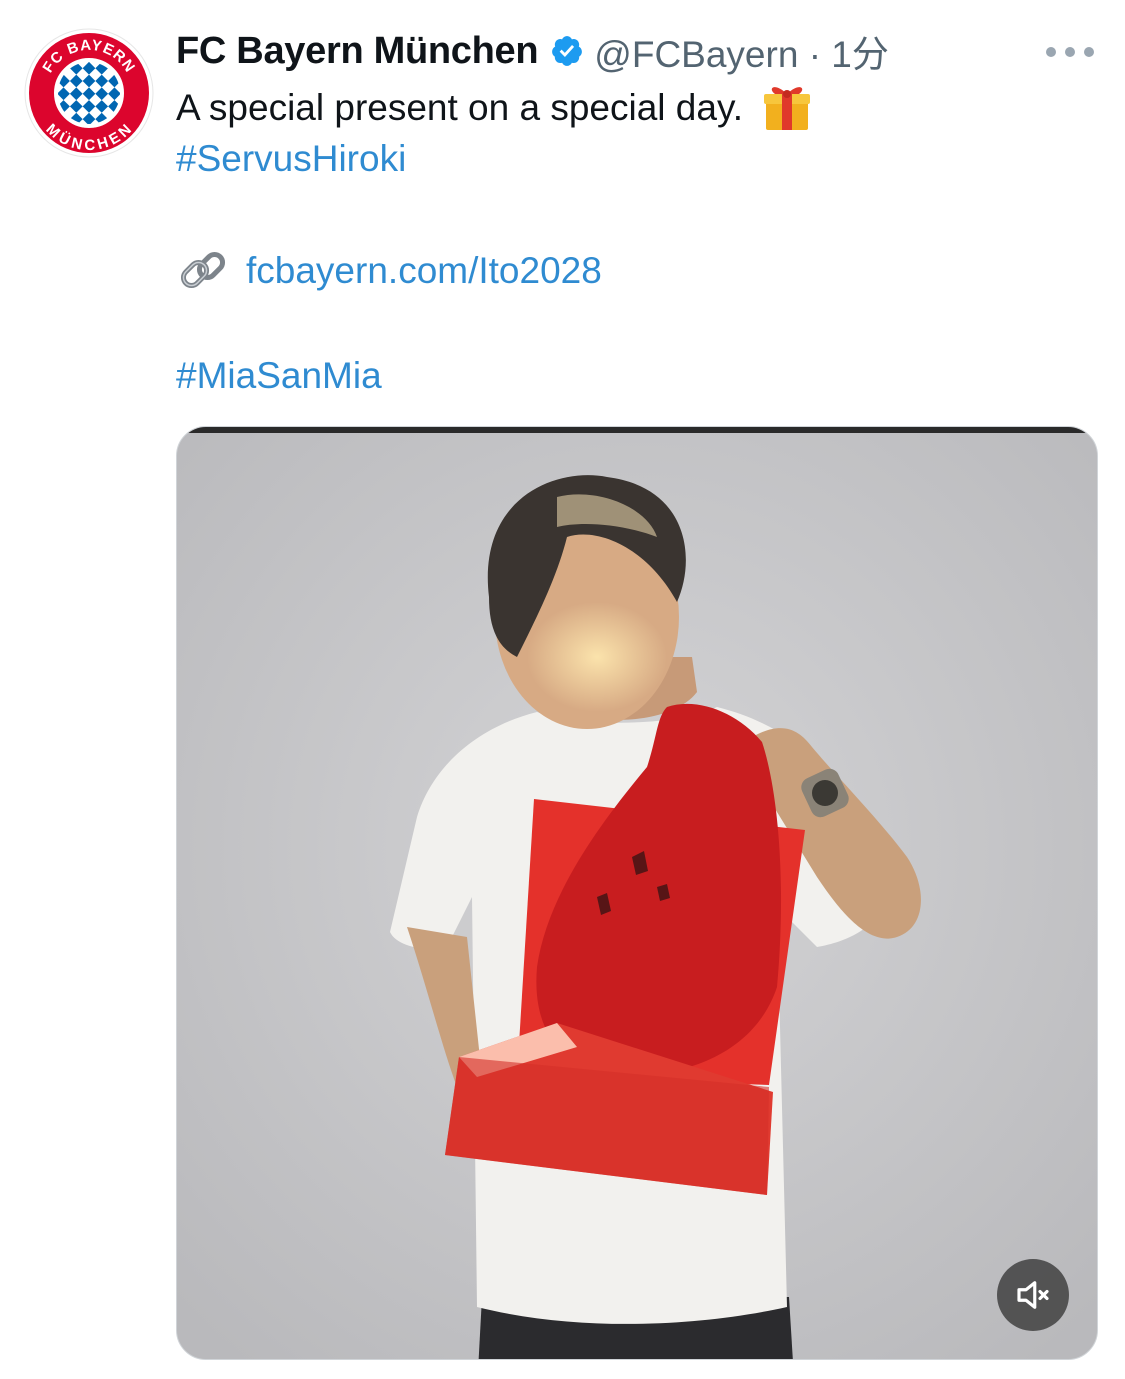 The image size is (1125, 1379). What do you see at coordinates (459, 107) in the screenshot?
I see `tweet-text: A special present on a special day.` at bounding box center [459, 107].